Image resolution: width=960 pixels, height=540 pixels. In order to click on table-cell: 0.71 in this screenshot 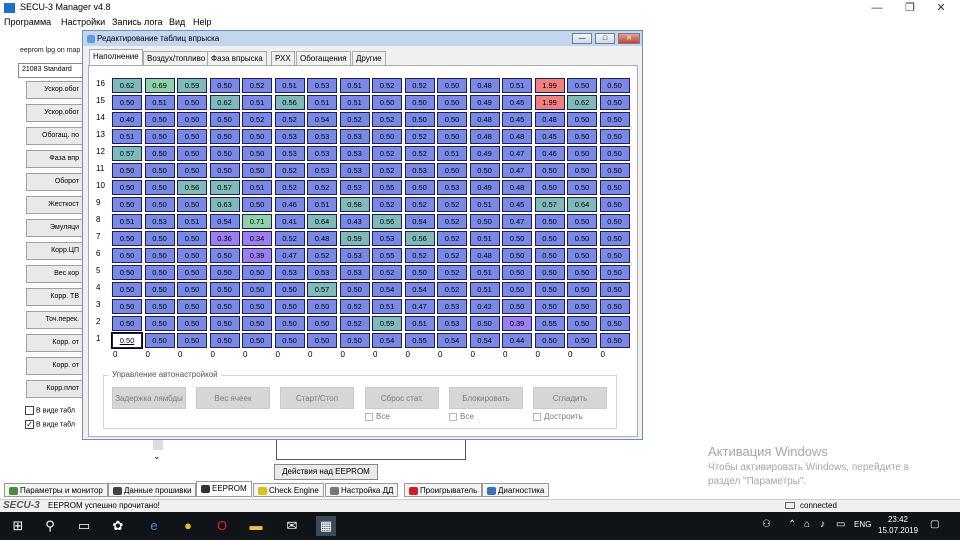, I will do `click(257, 221)`.